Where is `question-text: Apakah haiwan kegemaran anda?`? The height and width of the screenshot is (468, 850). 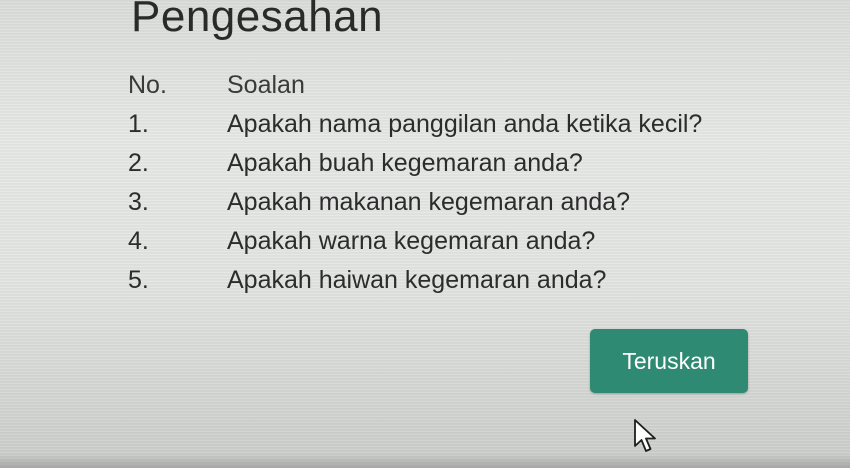
question-text: Apakah haiwan kegemaran anda? is located at coordinates (417, 280).